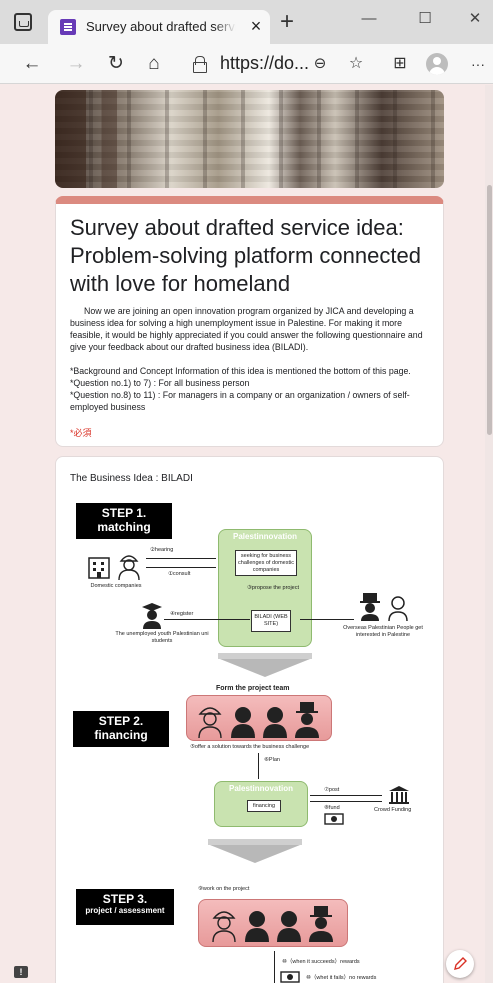 Image resolution: width=493 pixels, height=983 pixels. Describe the element at coordinates (207, 619) in the screenshot. I see `register-arrow` at that location.